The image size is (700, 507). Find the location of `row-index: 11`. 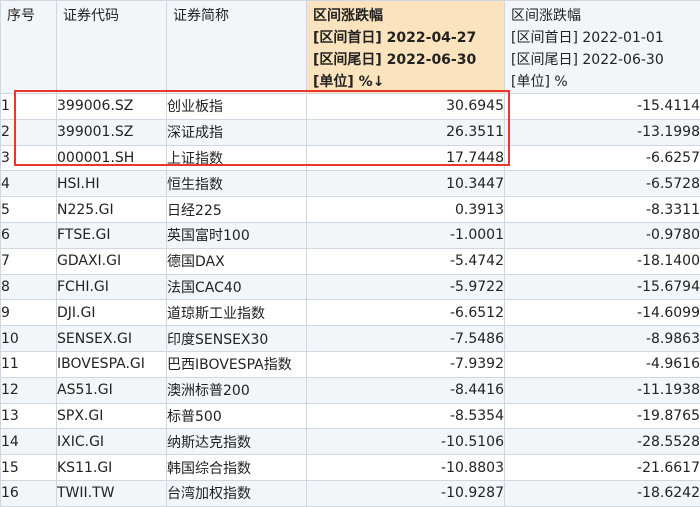

row-index: 11 is located at coordinates (29, 364).